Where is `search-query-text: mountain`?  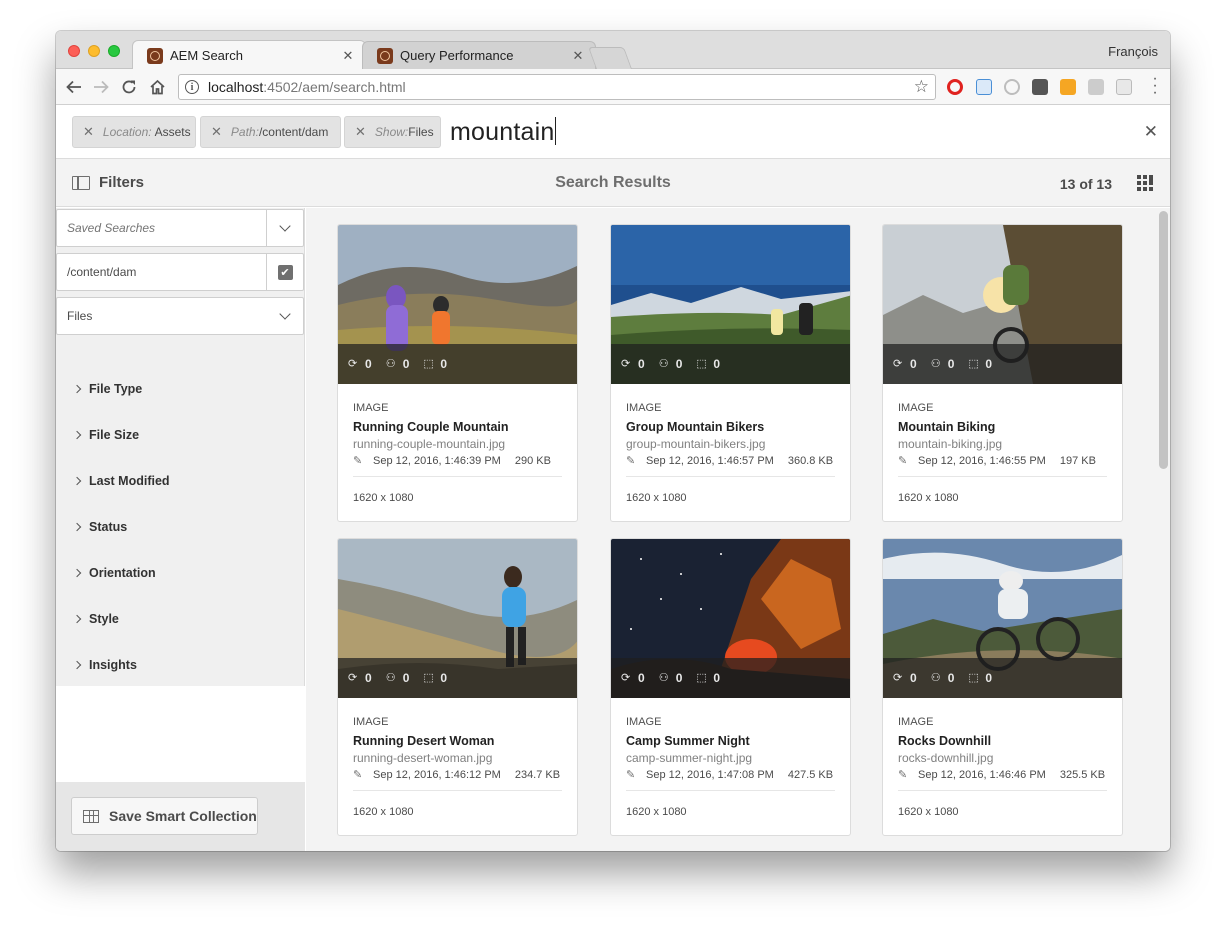
search-query-text: mountain is located at coordinates (502, 132).